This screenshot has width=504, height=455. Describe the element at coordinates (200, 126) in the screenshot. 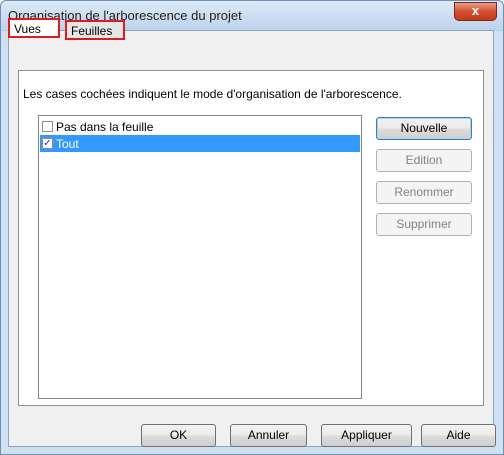

I see `list-item: Pas dans la feuille` at that location.